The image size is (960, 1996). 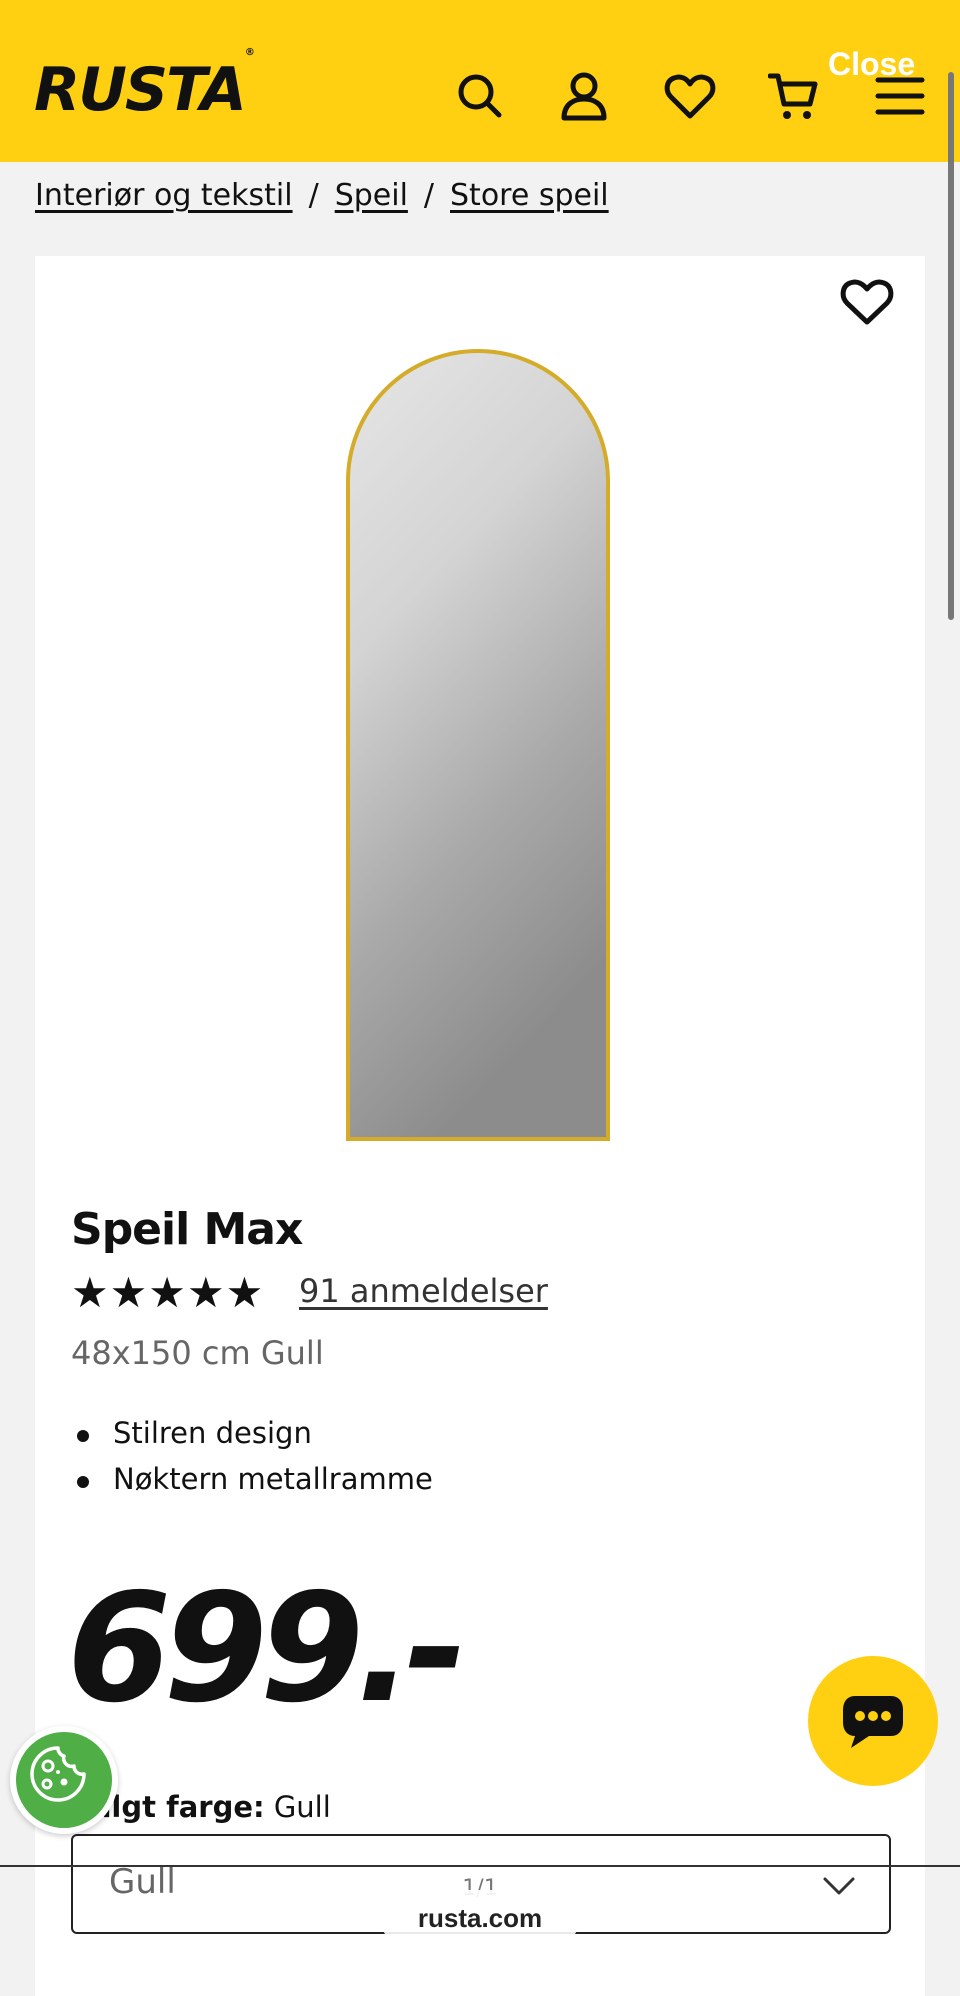 I want to click on add-to-wishlist-heart-icon, so click(x=867, y=302).